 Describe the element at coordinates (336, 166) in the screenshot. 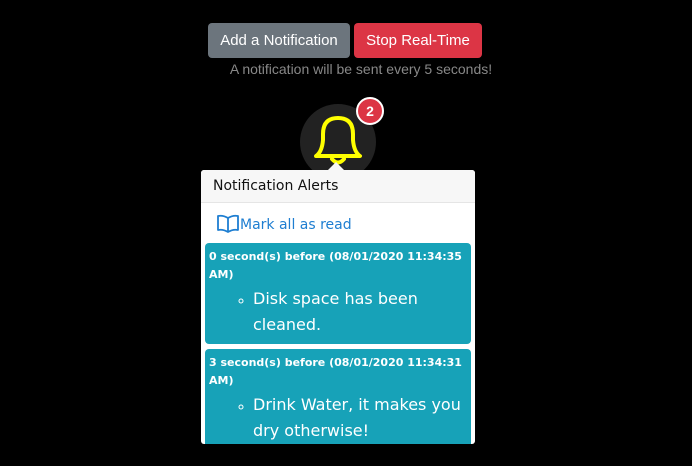

I see `dropdown-arrow` at that location.